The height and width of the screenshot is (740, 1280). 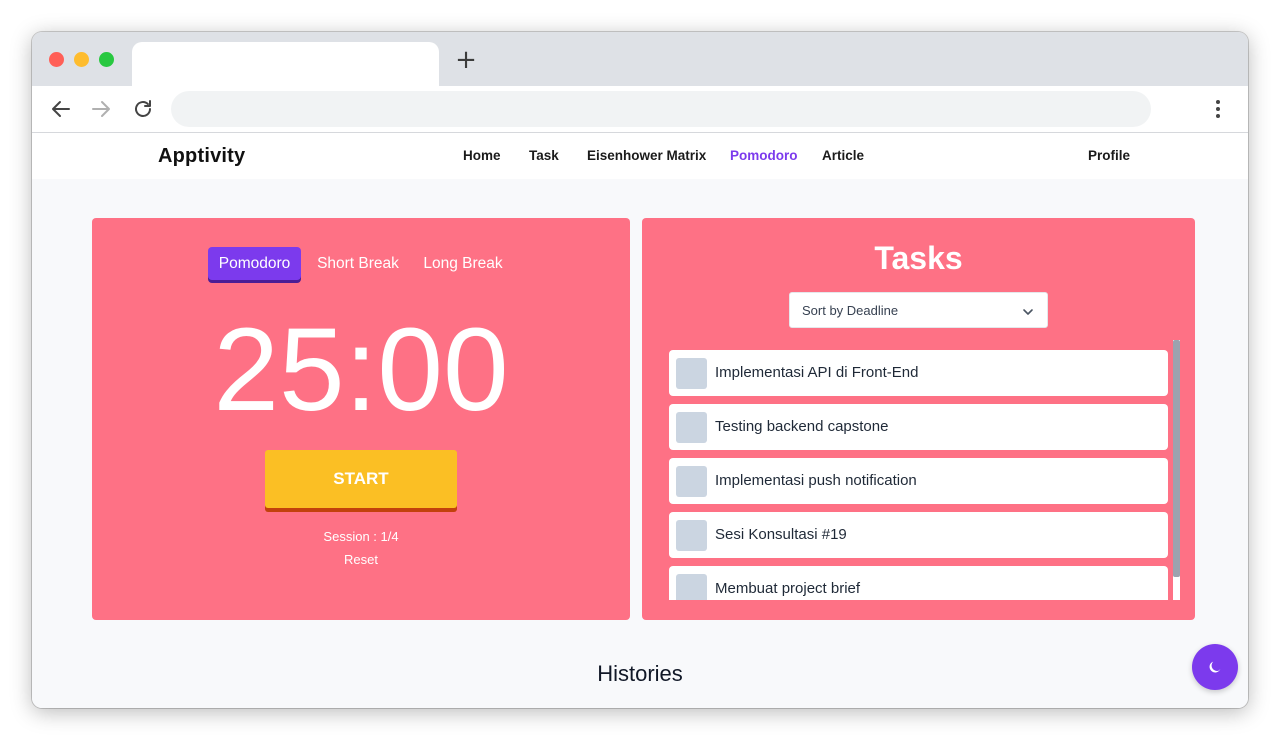 What do you see at coordinates (918, 535) in the screenshot?
I see `task-item: Sesi Konsultasi #19` at bounding box center [918, 535].